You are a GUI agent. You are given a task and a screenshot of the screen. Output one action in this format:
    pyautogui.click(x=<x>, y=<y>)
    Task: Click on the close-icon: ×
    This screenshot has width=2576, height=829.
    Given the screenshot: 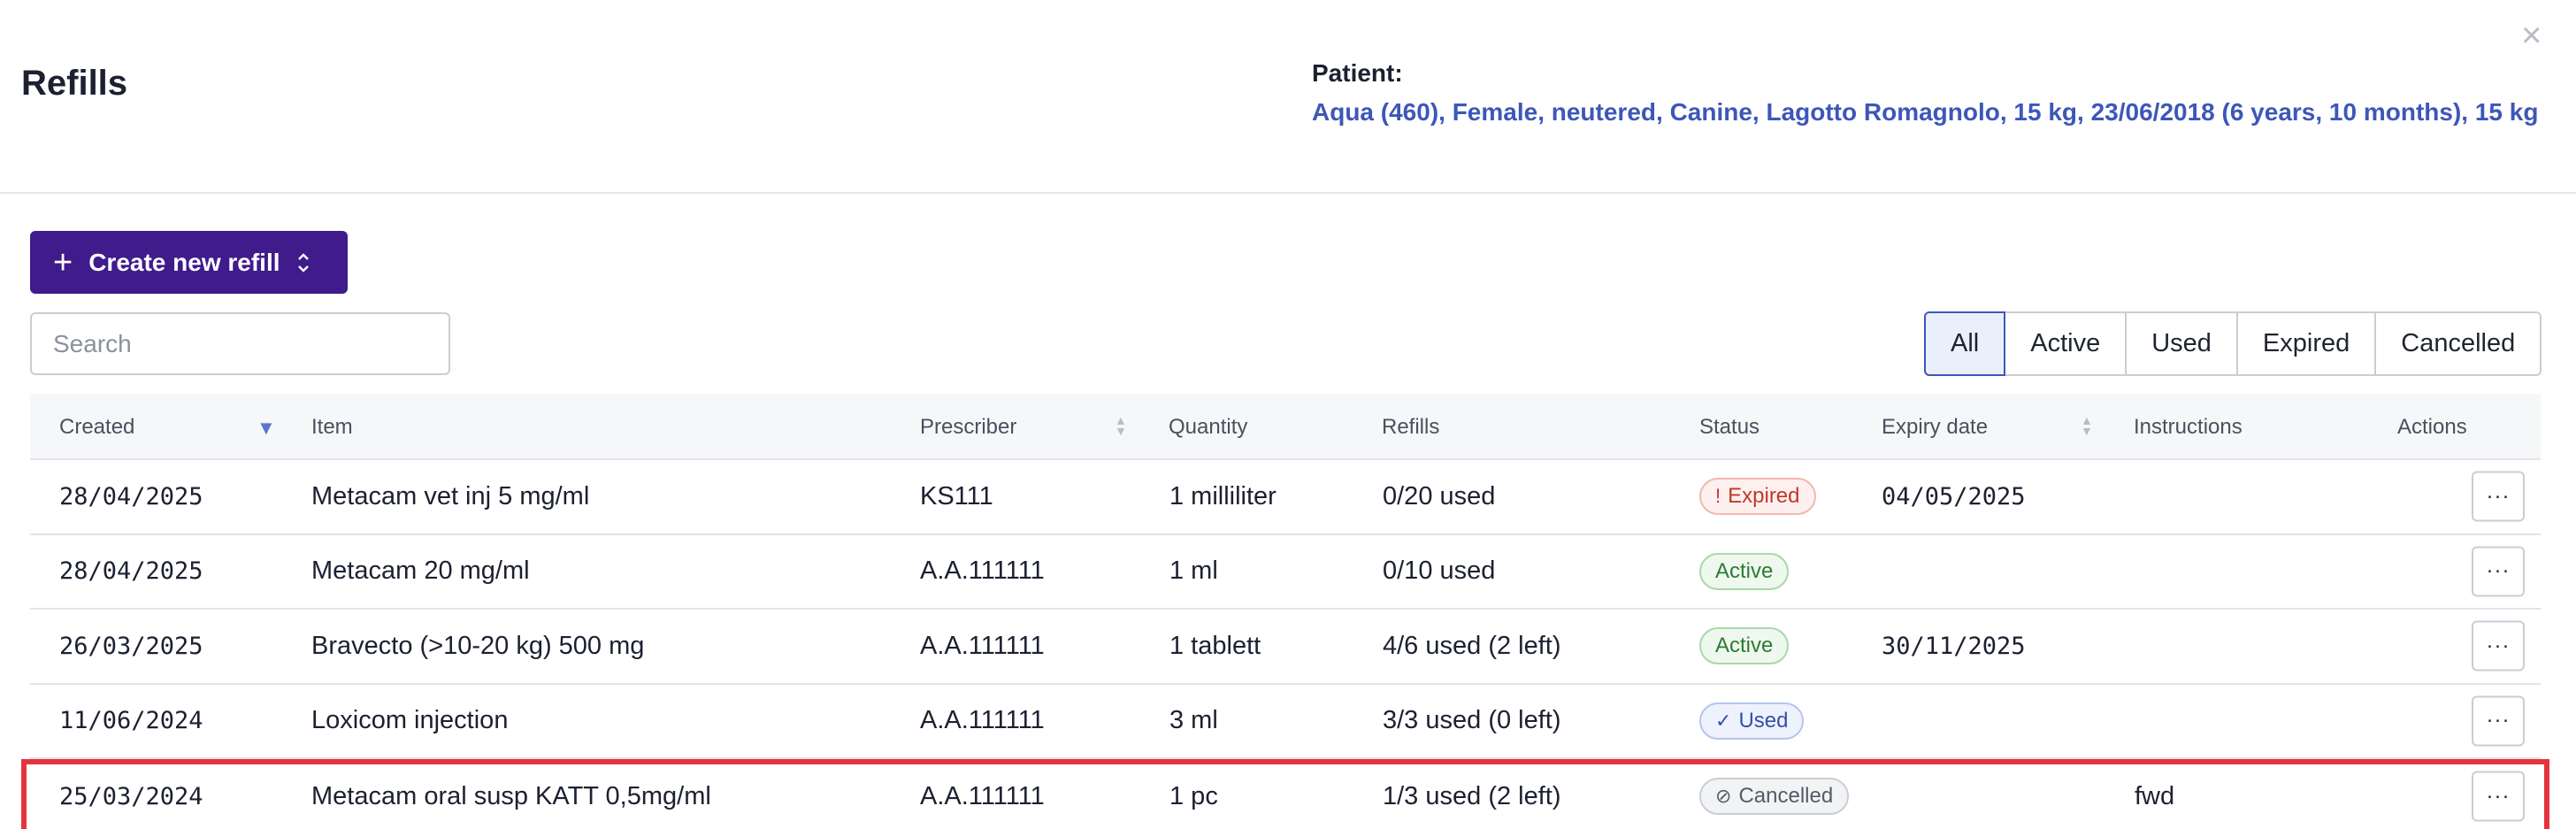 What is the action you would take?
    pyautogui.click(x=2531, y=35)
    